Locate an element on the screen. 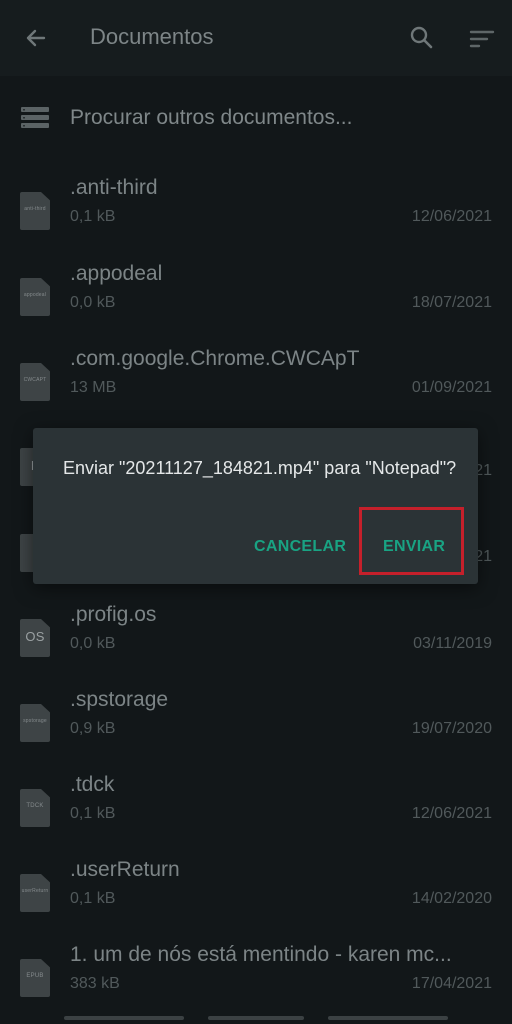  file-icon: OS is located at coordinates (35, 638).